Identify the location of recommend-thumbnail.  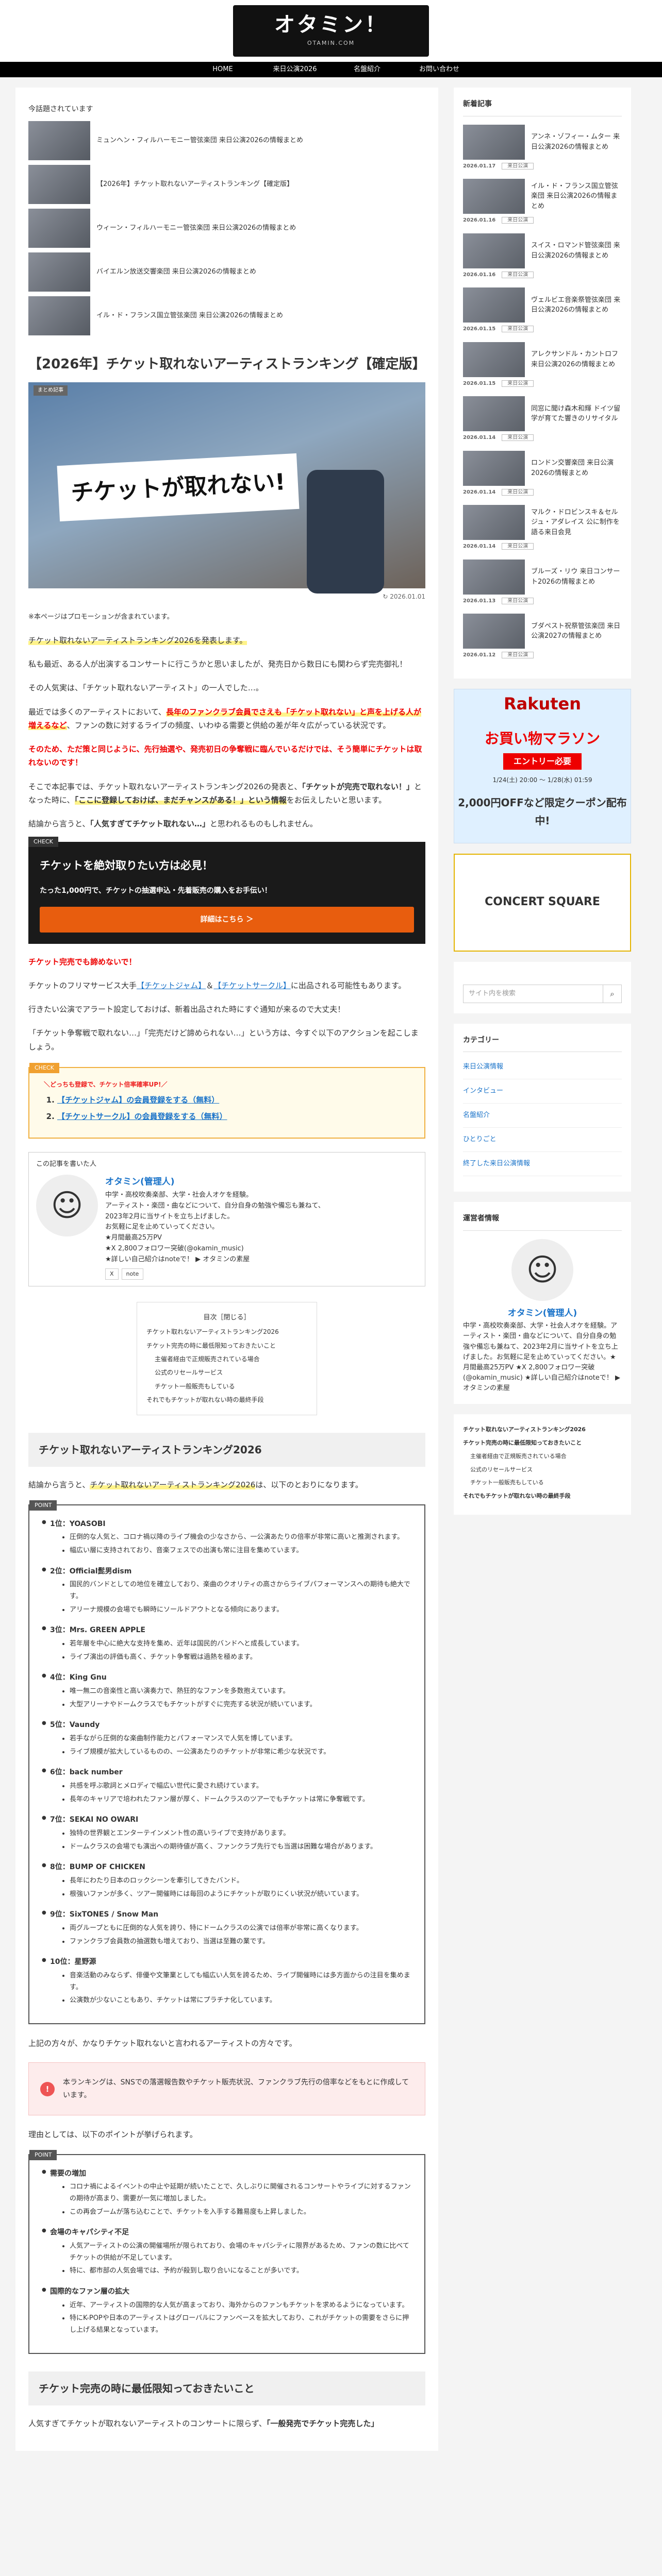
(59, 228).